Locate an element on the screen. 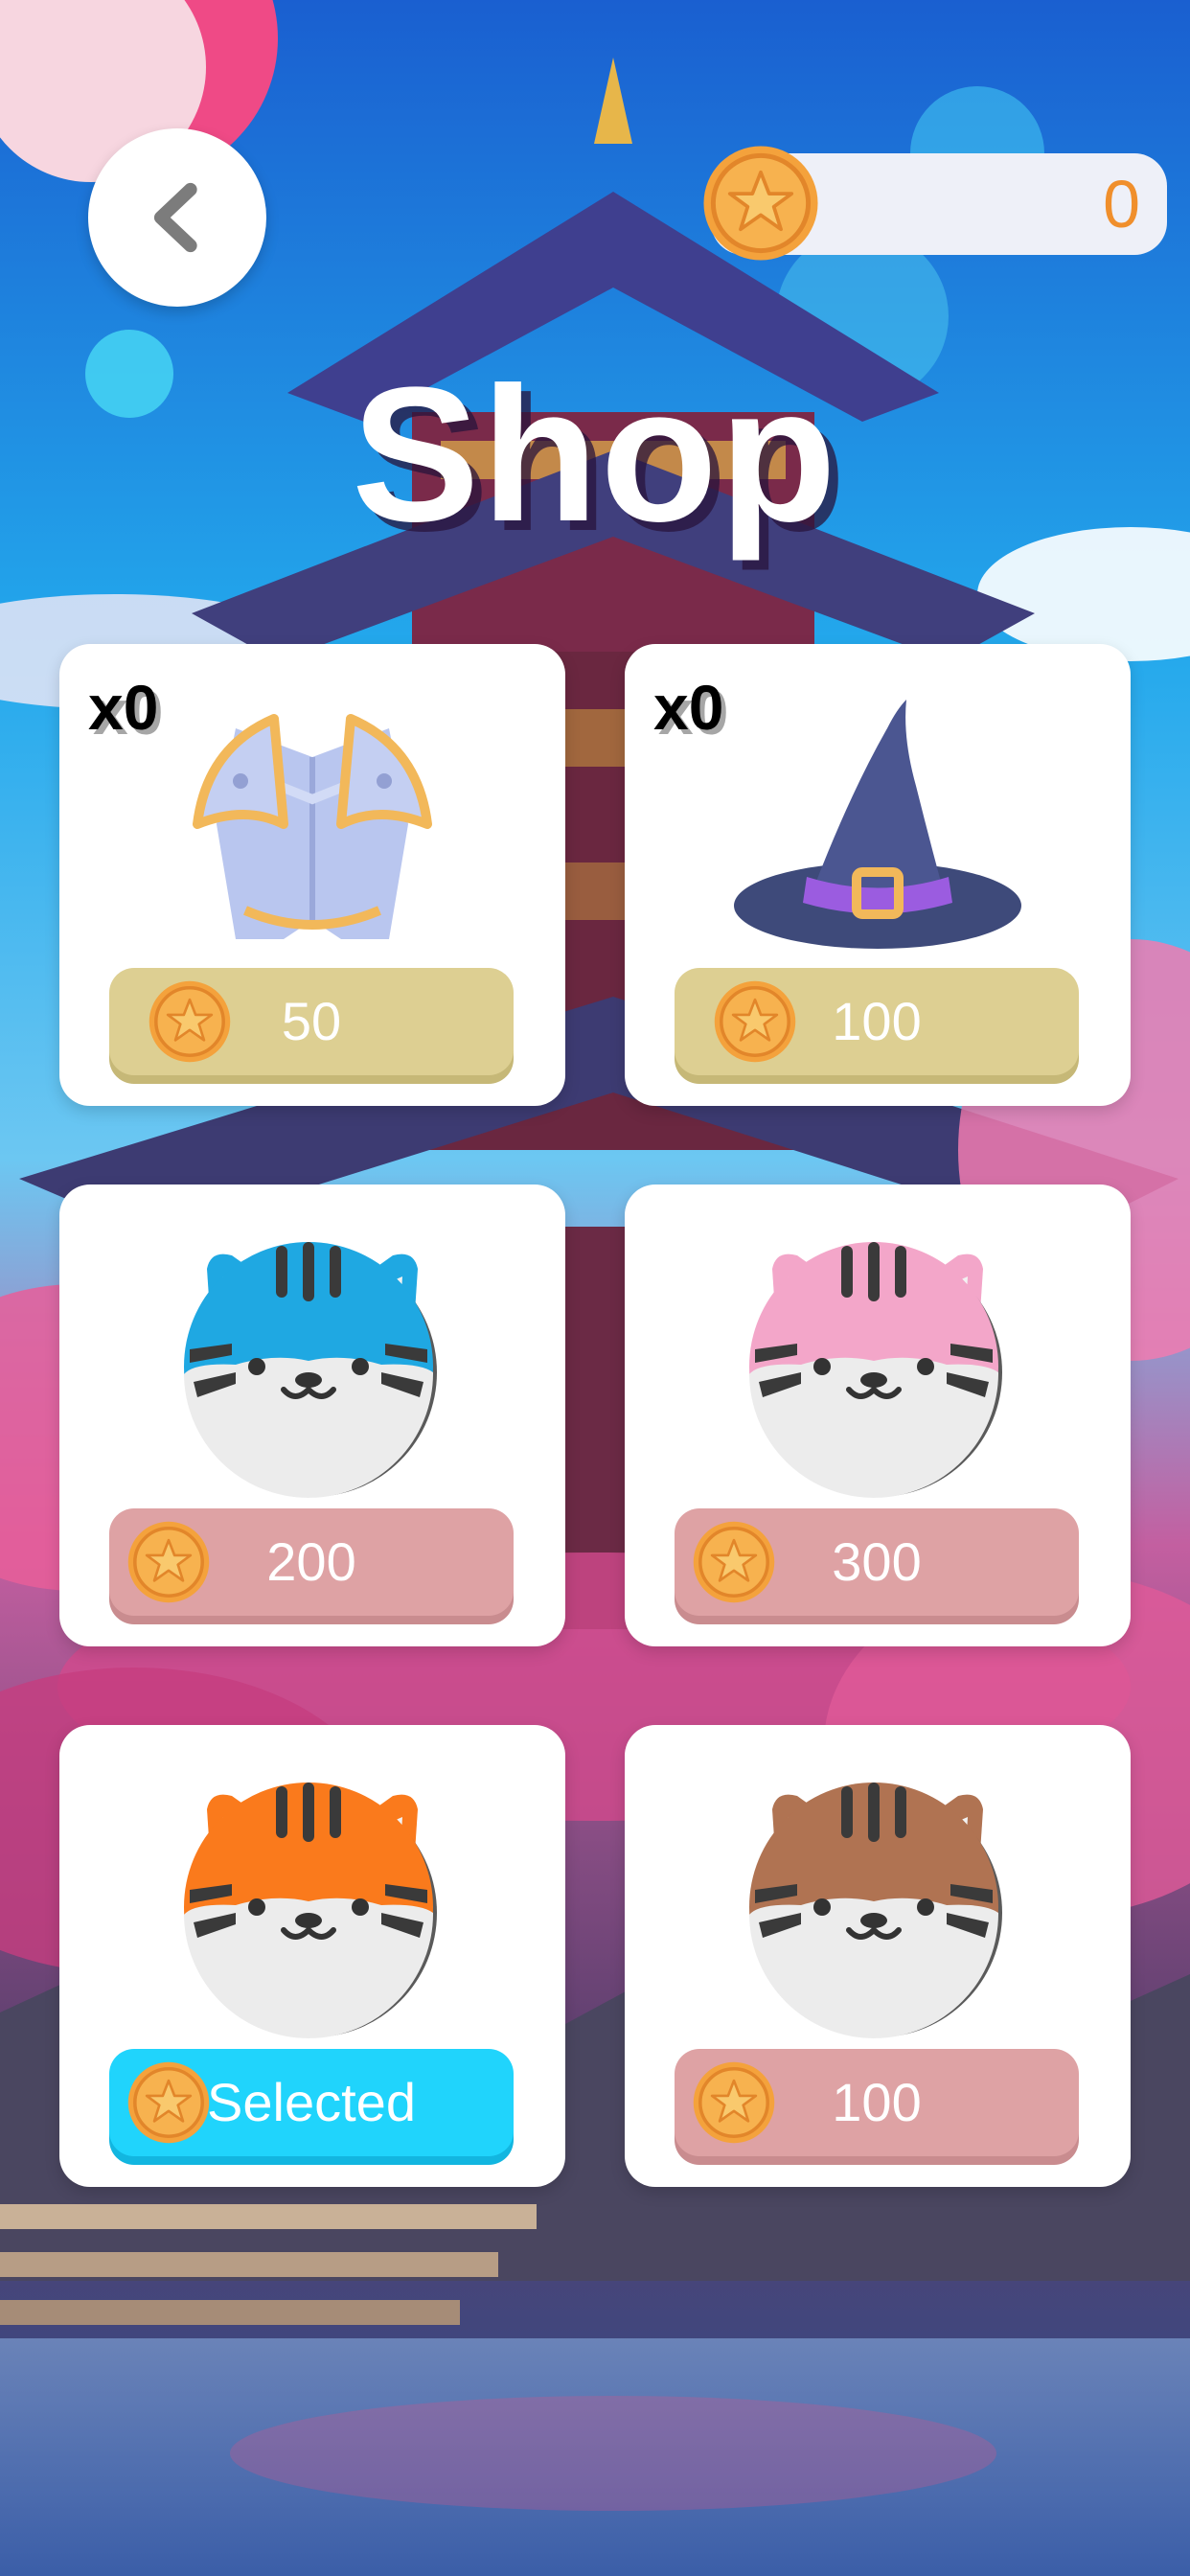  shop-item-orange-tiger: Selected is located at coordinates (312, 1956).